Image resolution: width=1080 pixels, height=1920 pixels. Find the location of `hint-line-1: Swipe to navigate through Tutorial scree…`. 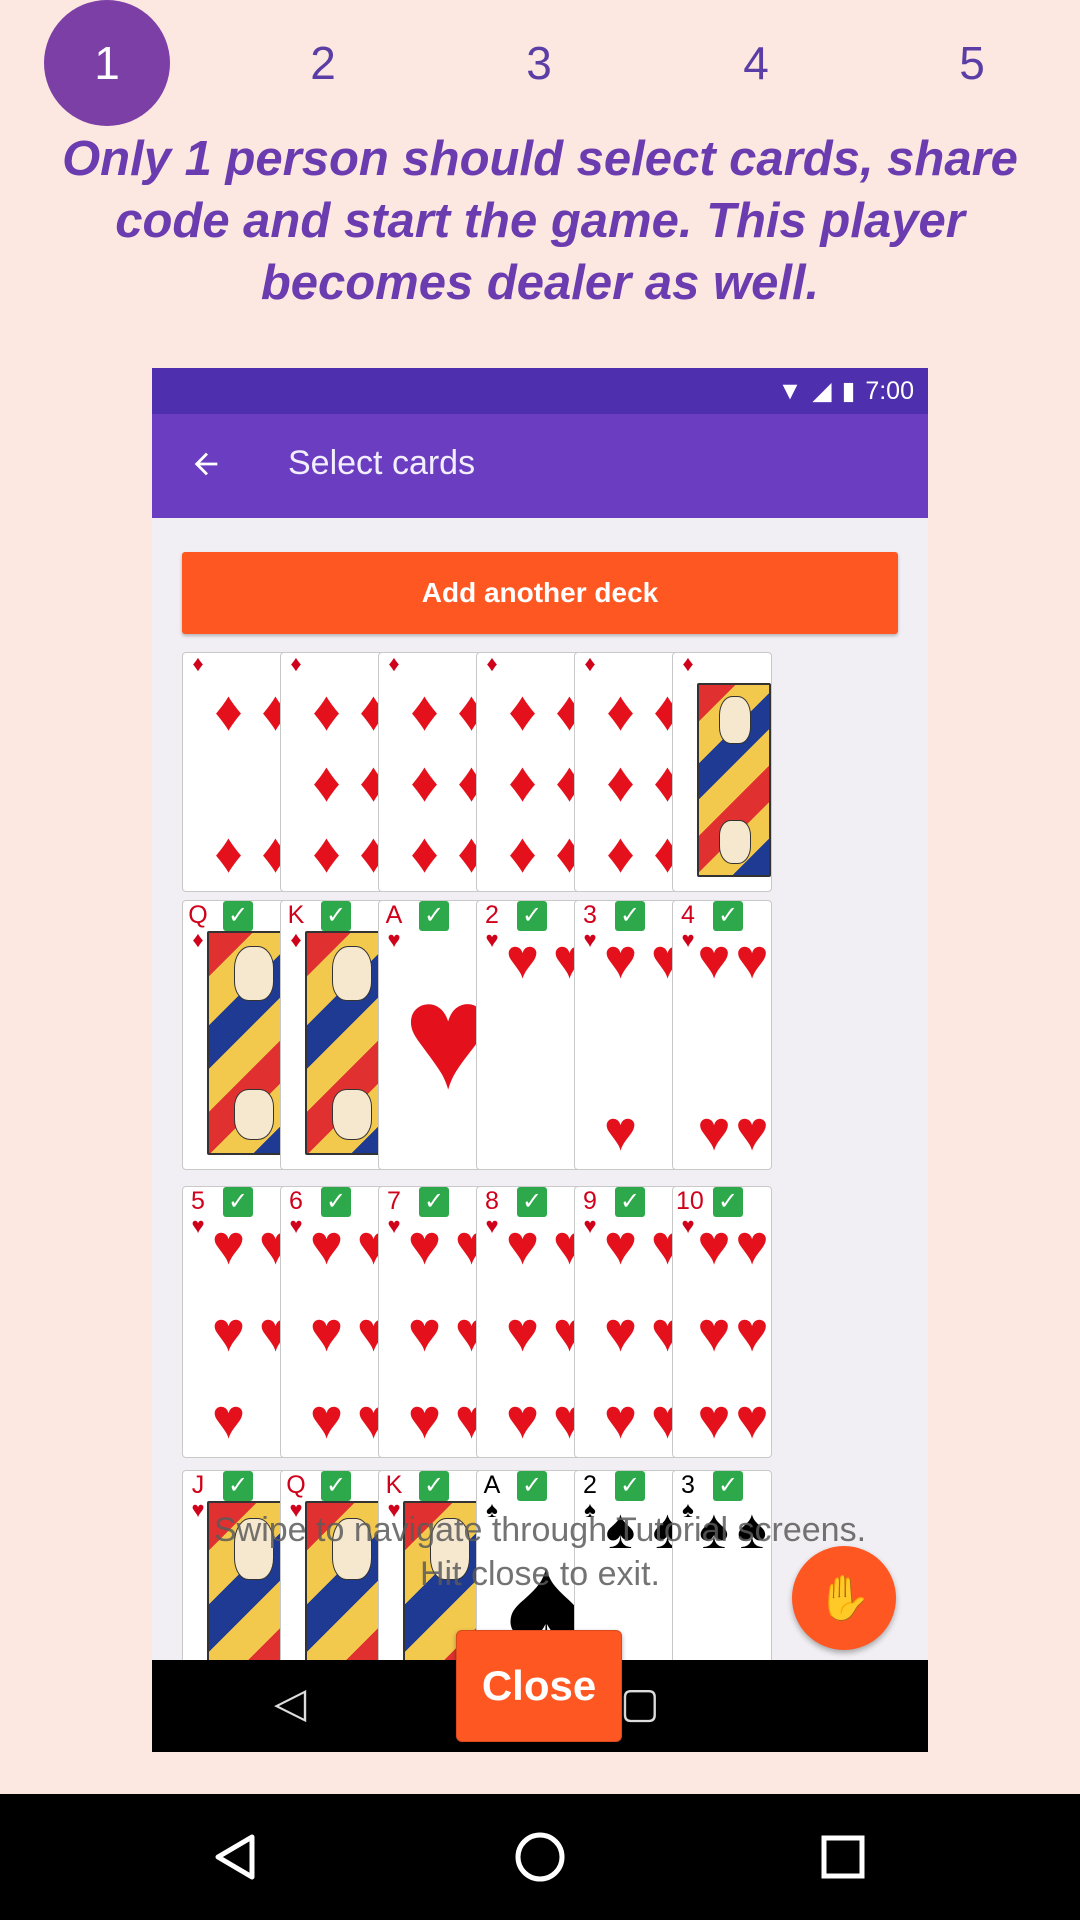

hint-line-1: Swipe to navigate through Tutorial scree… is located at coordinates (540, 1530).